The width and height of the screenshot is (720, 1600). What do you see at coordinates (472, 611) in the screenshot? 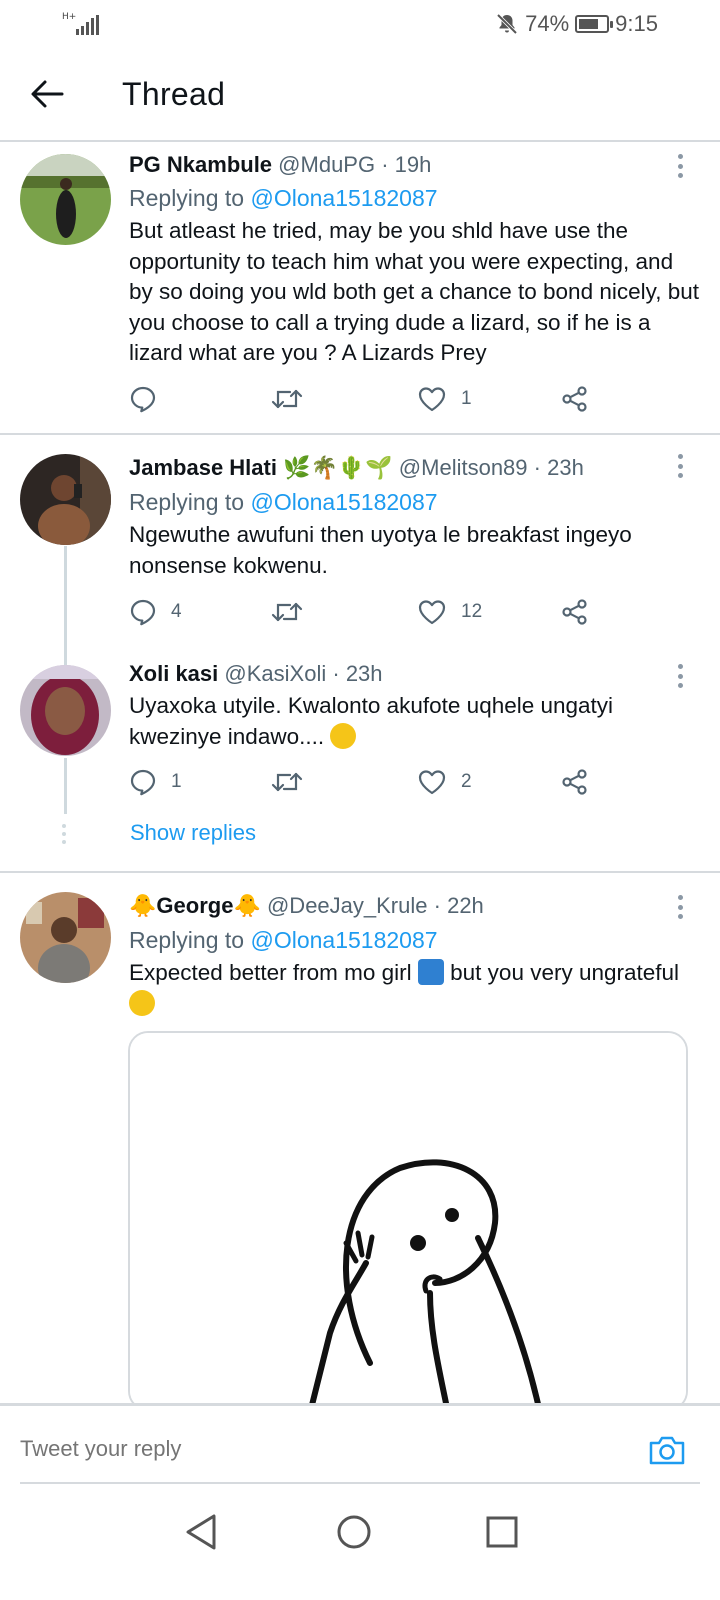
I see `like-count: 12` at bounding box center [472, 611].